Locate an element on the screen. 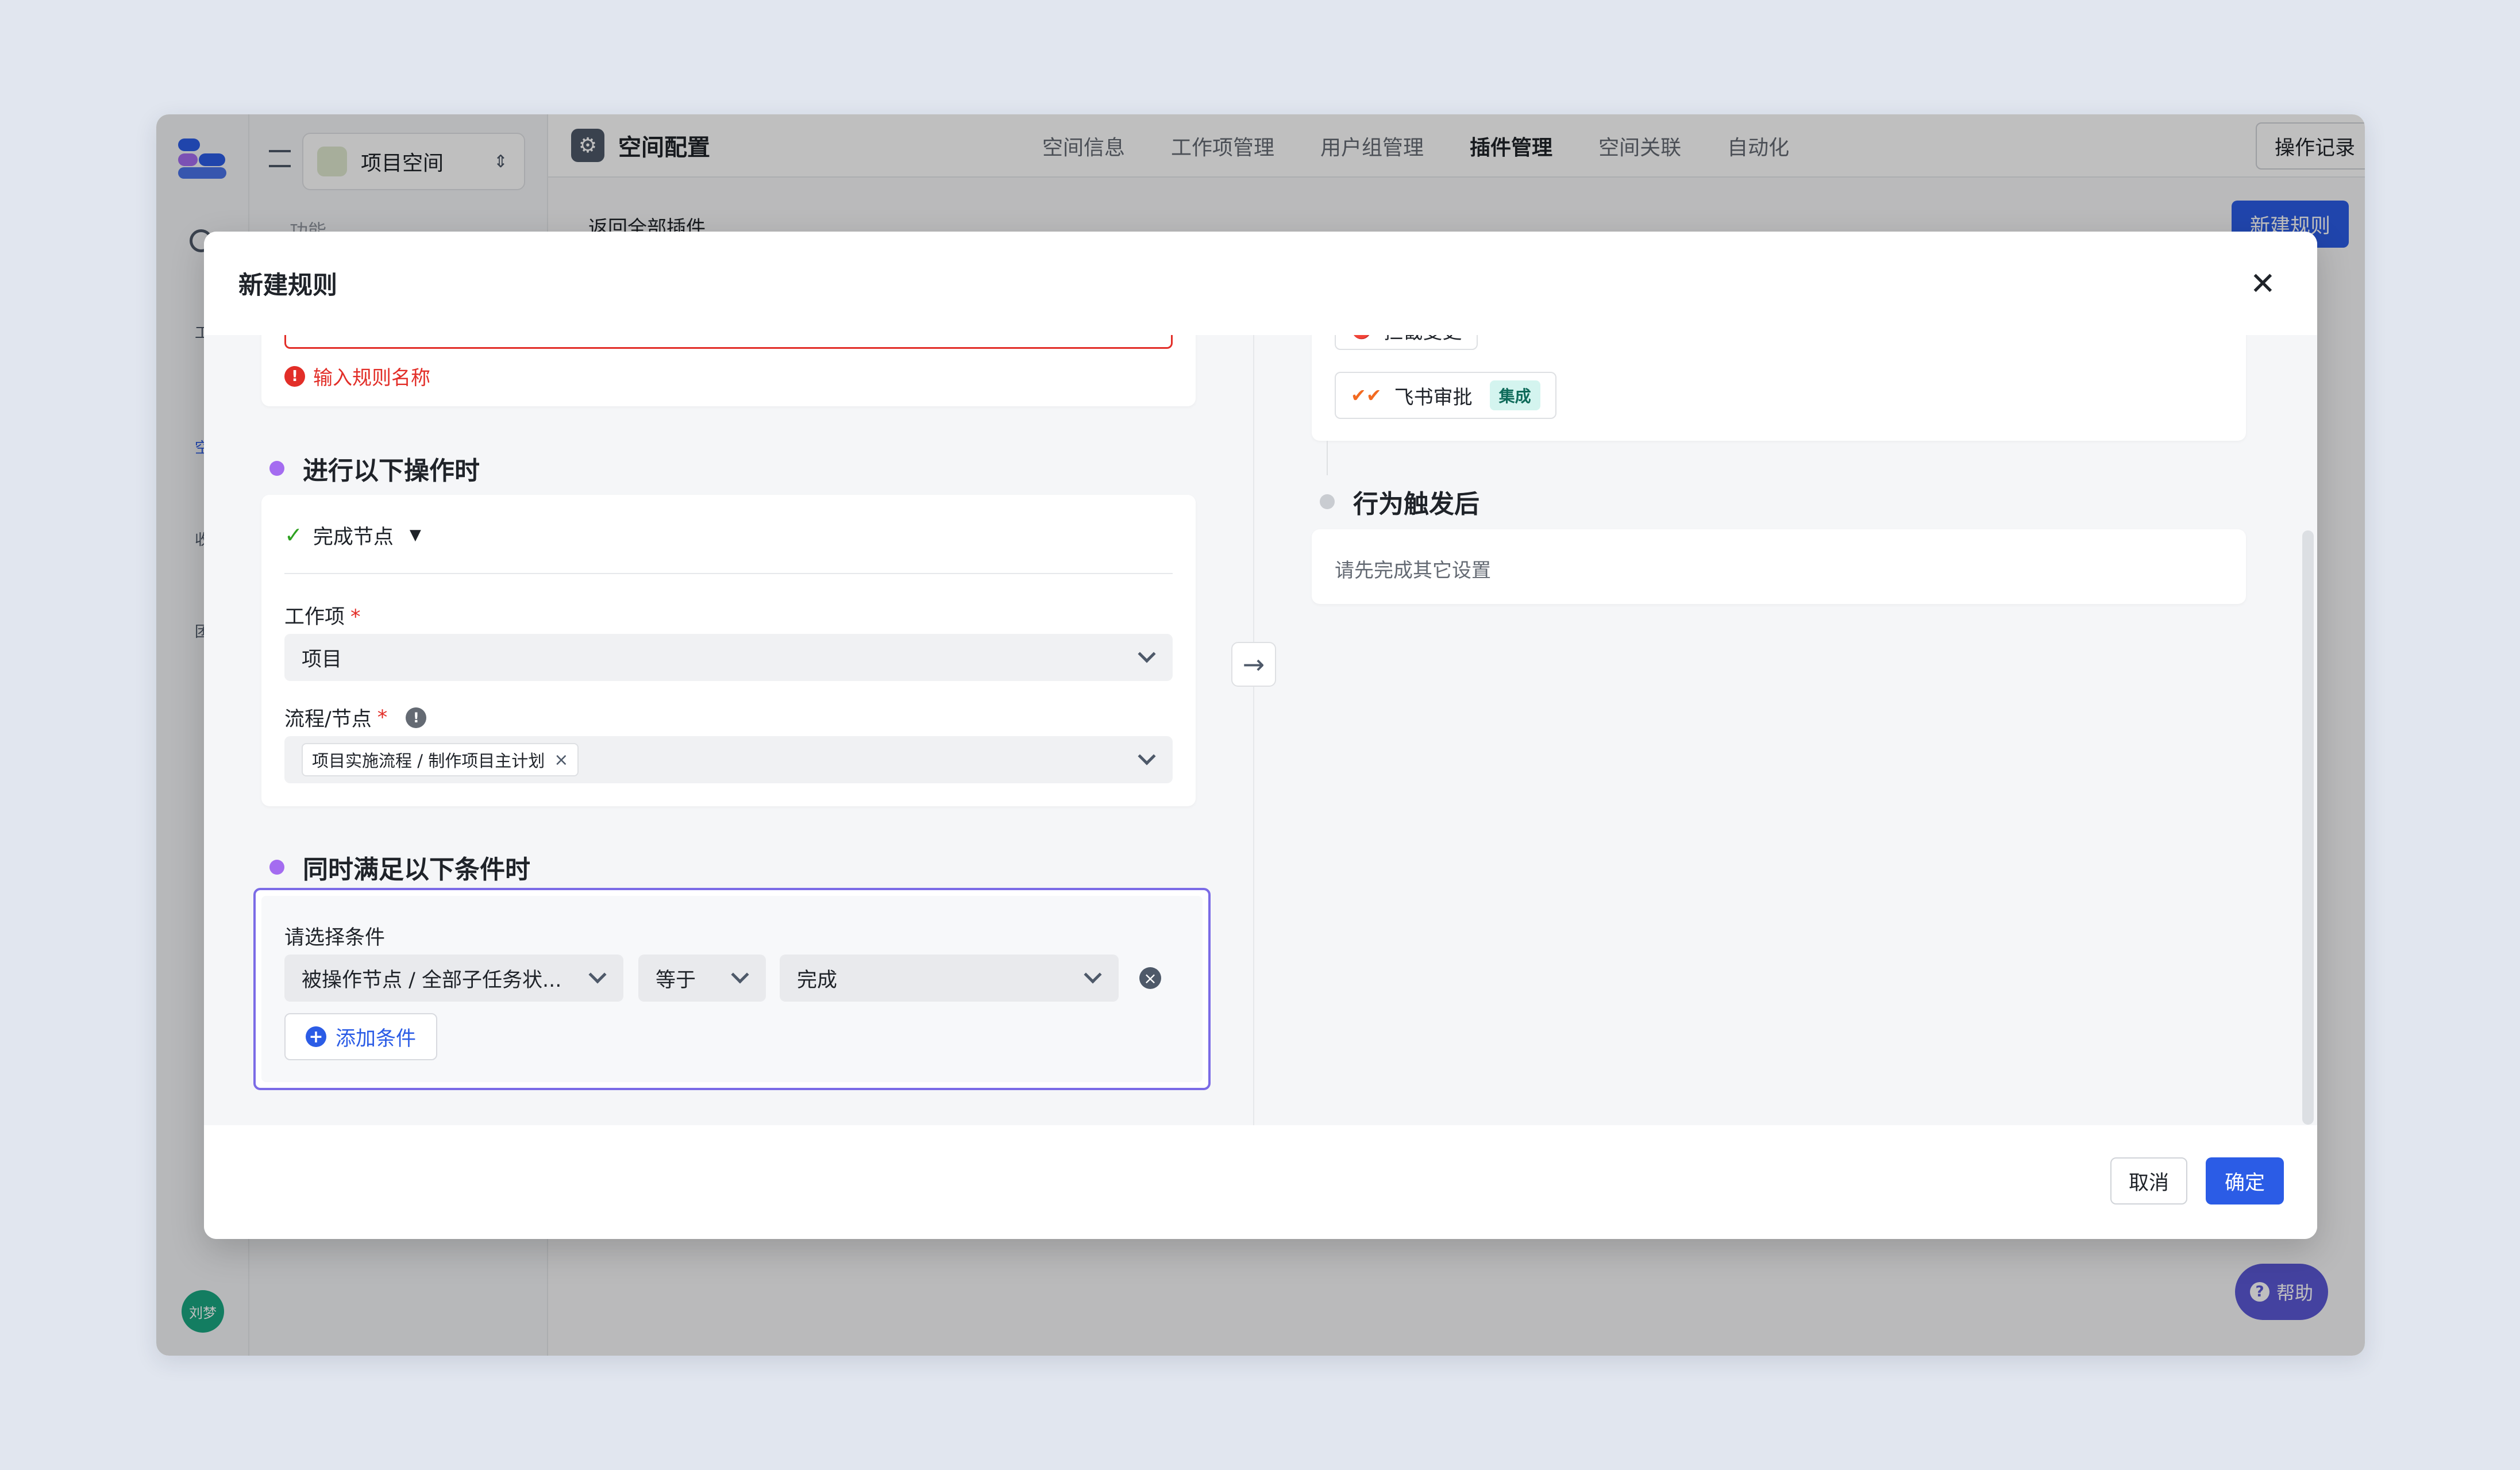  feishu-label: 飞书审批 is located at coordinates (1433, 397).